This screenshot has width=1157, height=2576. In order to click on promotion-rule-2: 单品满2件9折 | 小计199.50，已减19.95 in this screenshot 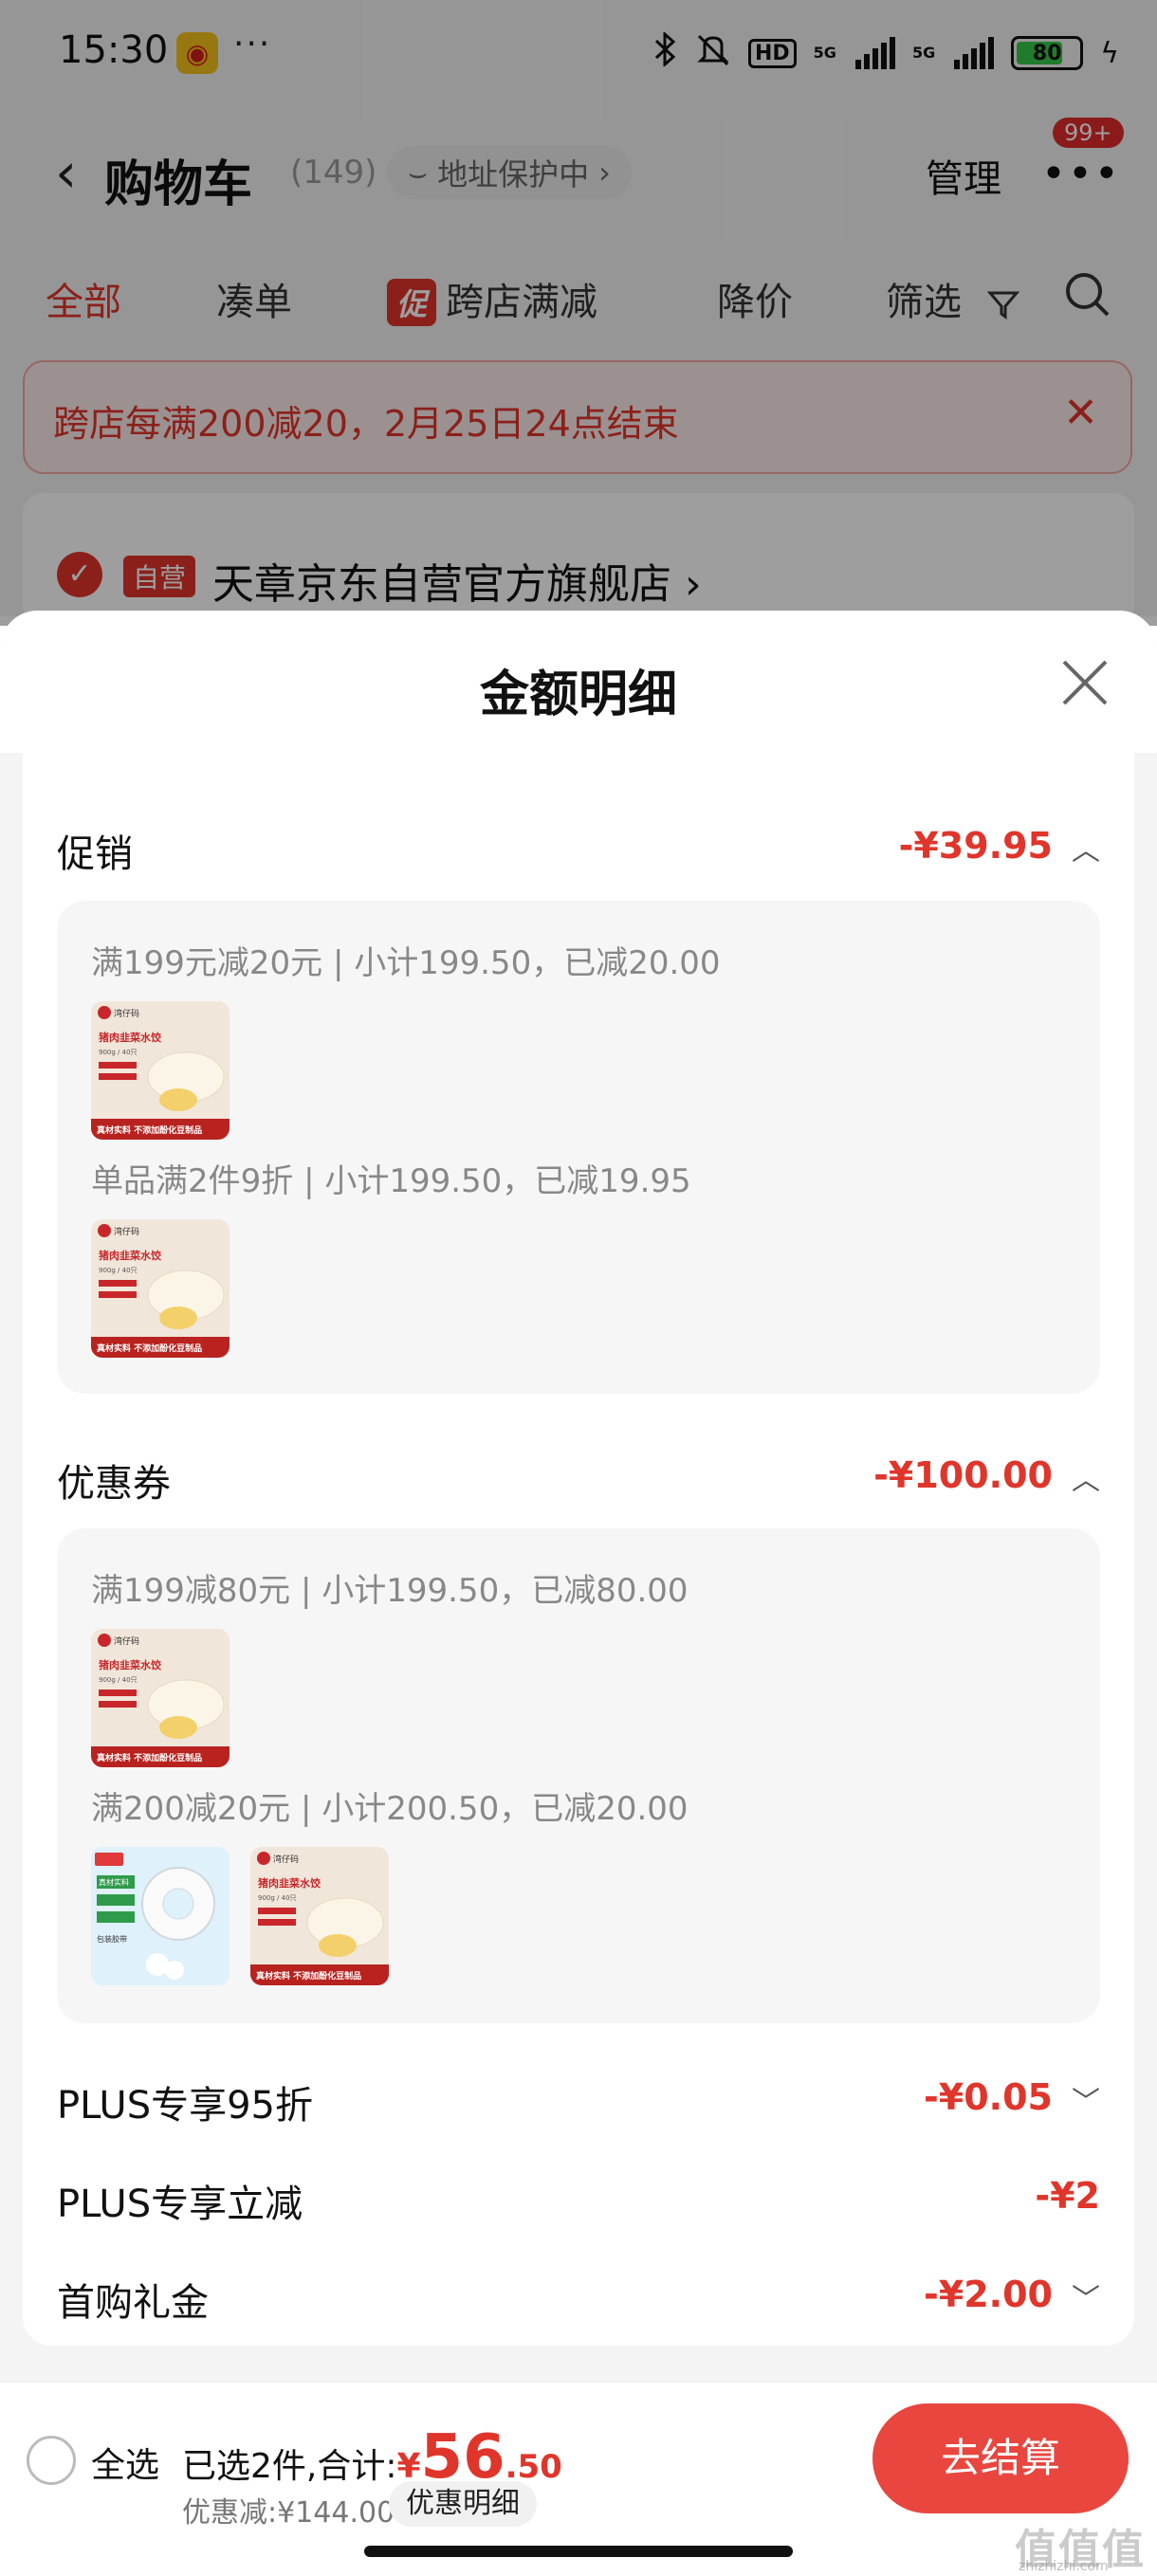, I will do `click(391, 1181)`.